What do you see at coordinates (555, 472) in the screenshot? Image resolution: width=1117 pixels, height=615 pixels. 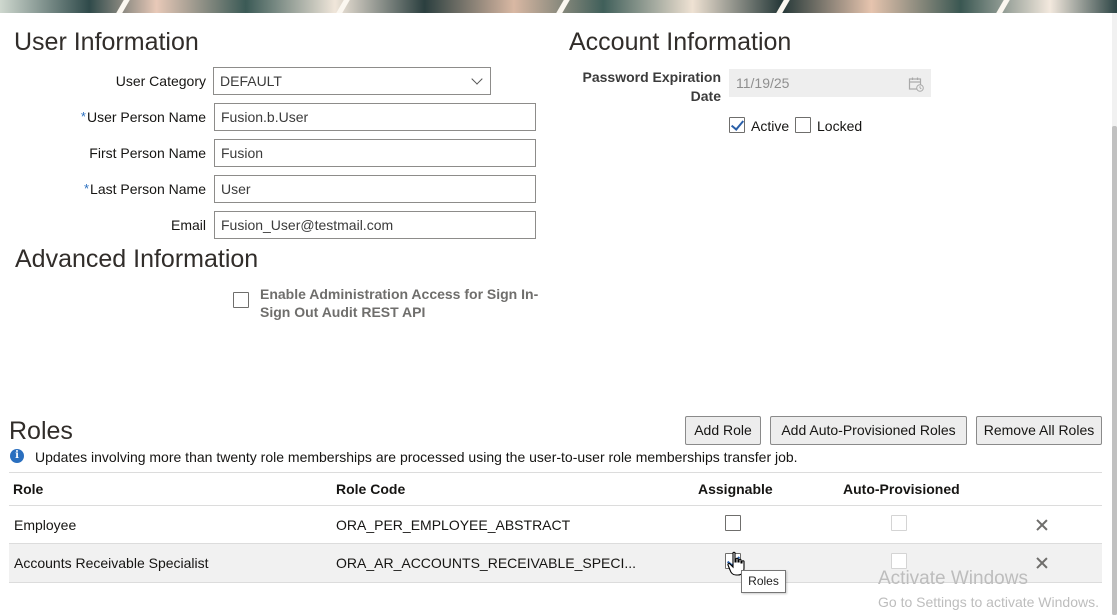 I see `table-top-divider` at bounding box center [555, 472].